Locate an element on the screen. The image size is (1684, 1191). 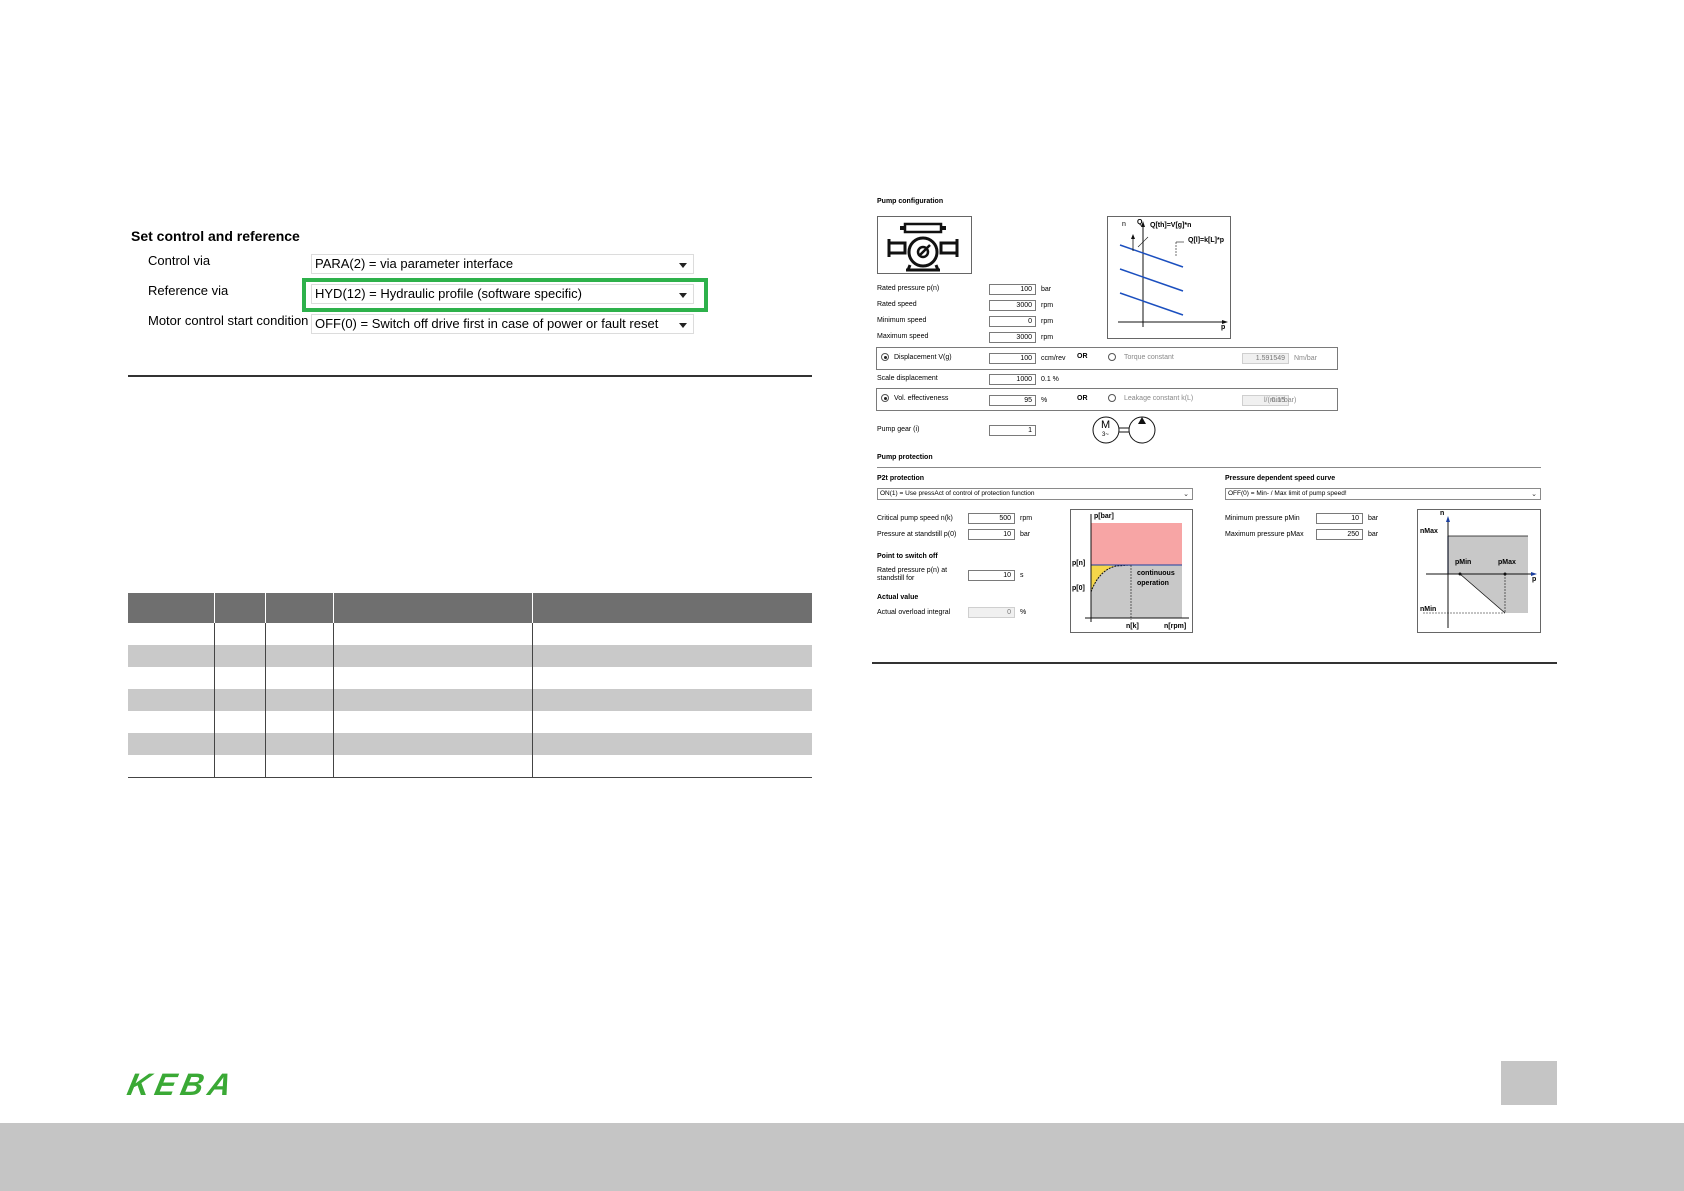
rated-pressure-input: 100 is located at coordinates (1012, 289).